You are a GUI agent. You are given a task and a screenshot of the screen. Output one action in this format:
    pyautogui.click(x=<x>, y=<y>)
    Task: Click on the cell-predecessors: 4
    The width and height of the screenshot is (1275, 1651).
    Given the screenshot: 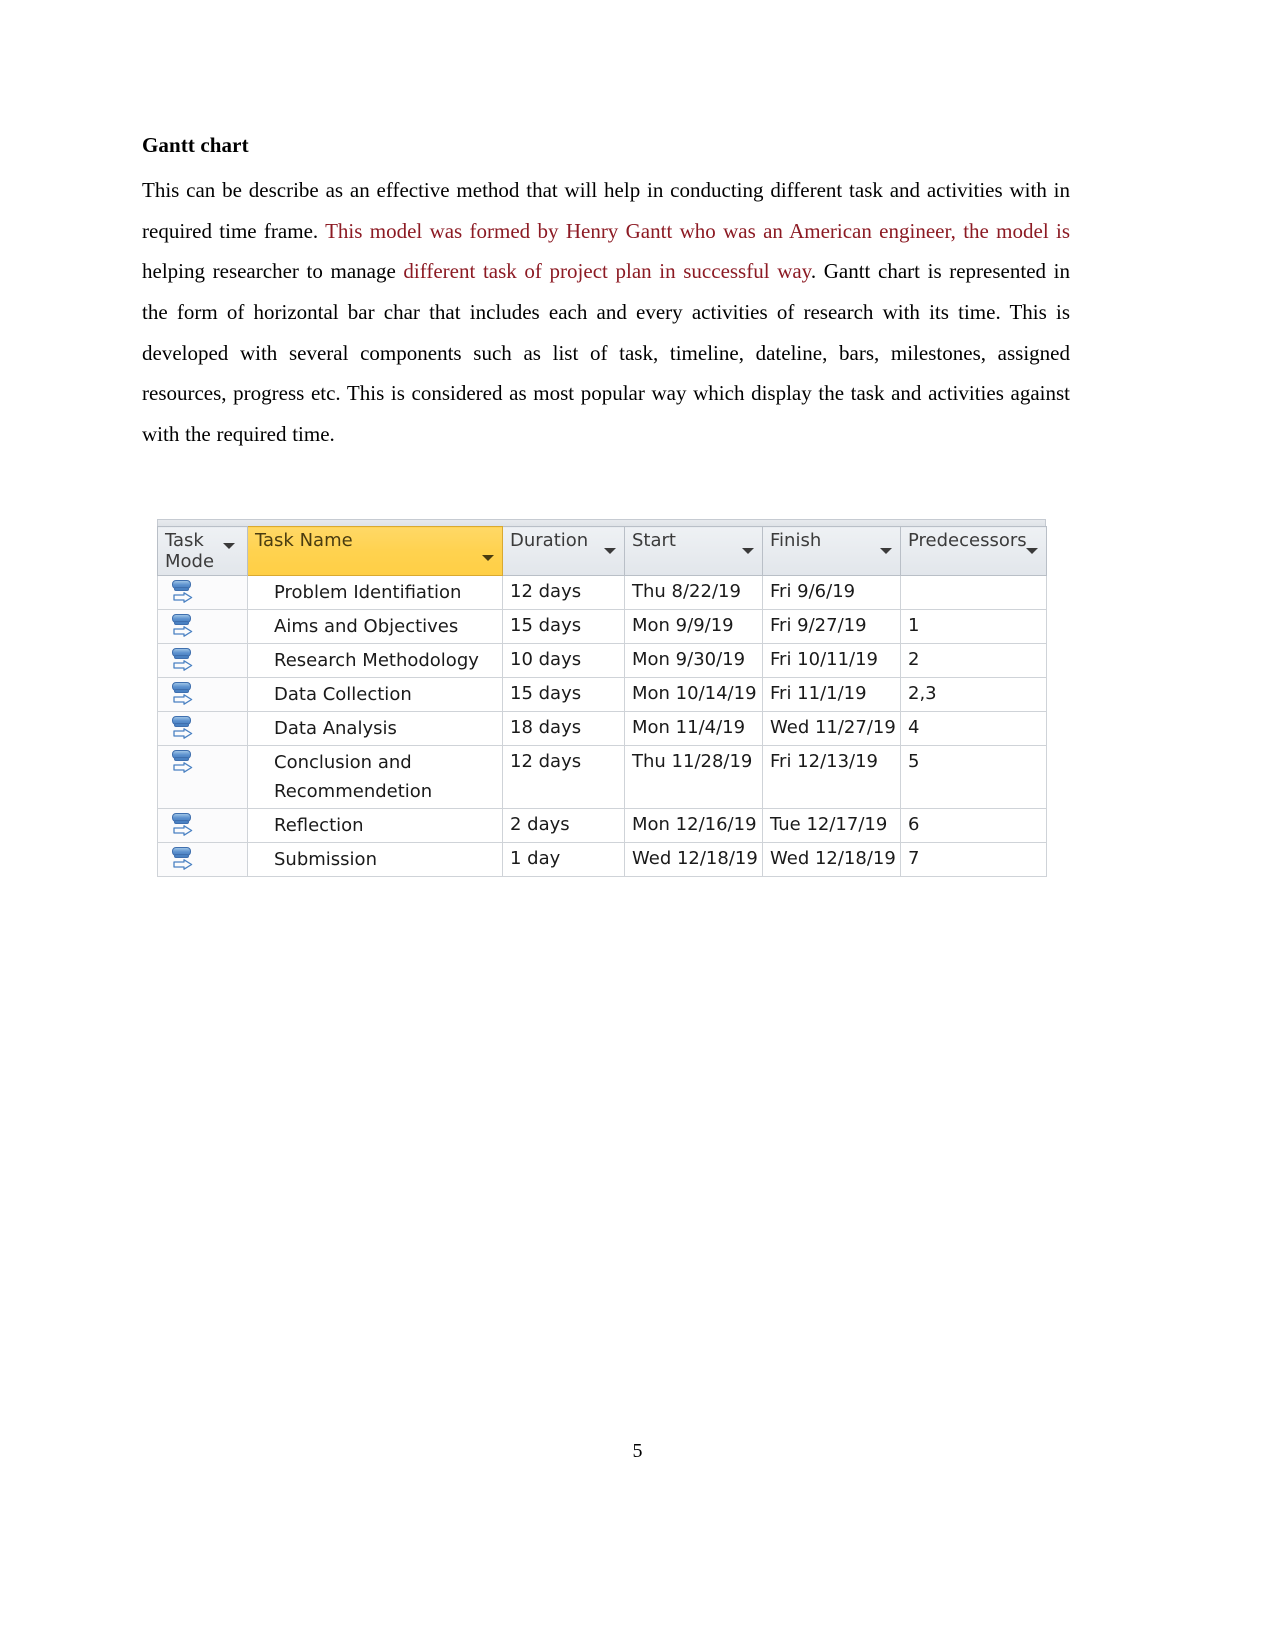 What is the action you would take?
    pyautogui.click(x=973, y=728)
    